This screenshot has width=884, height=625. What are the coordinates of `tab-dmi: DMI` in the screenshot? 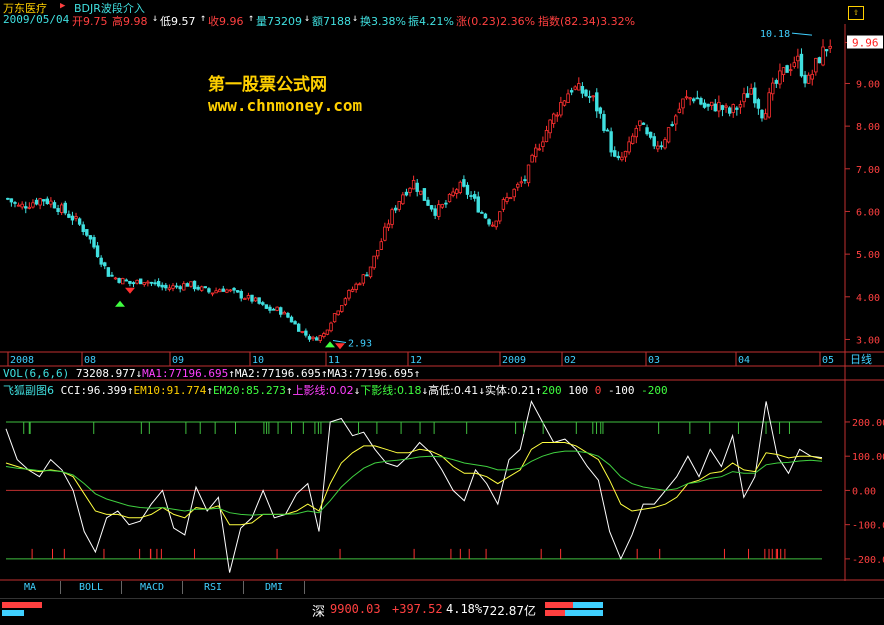 It's located at (274, 587).